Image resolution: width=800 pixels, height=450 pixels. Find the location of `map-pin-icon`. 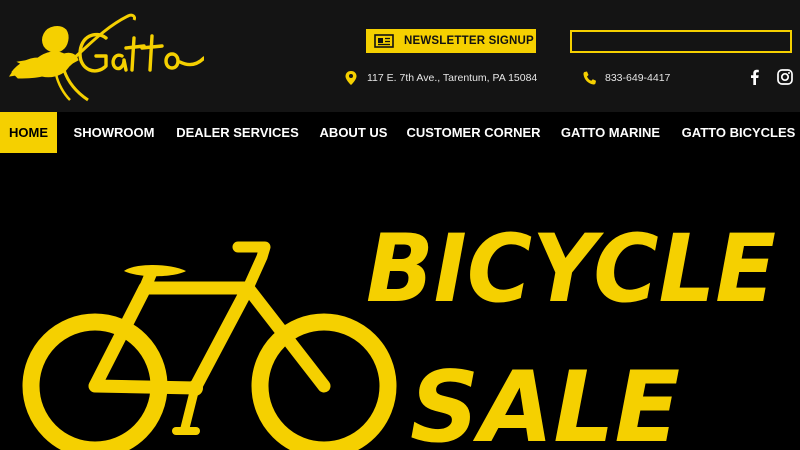

map-pin-icon is located at coordinates (351, 78).